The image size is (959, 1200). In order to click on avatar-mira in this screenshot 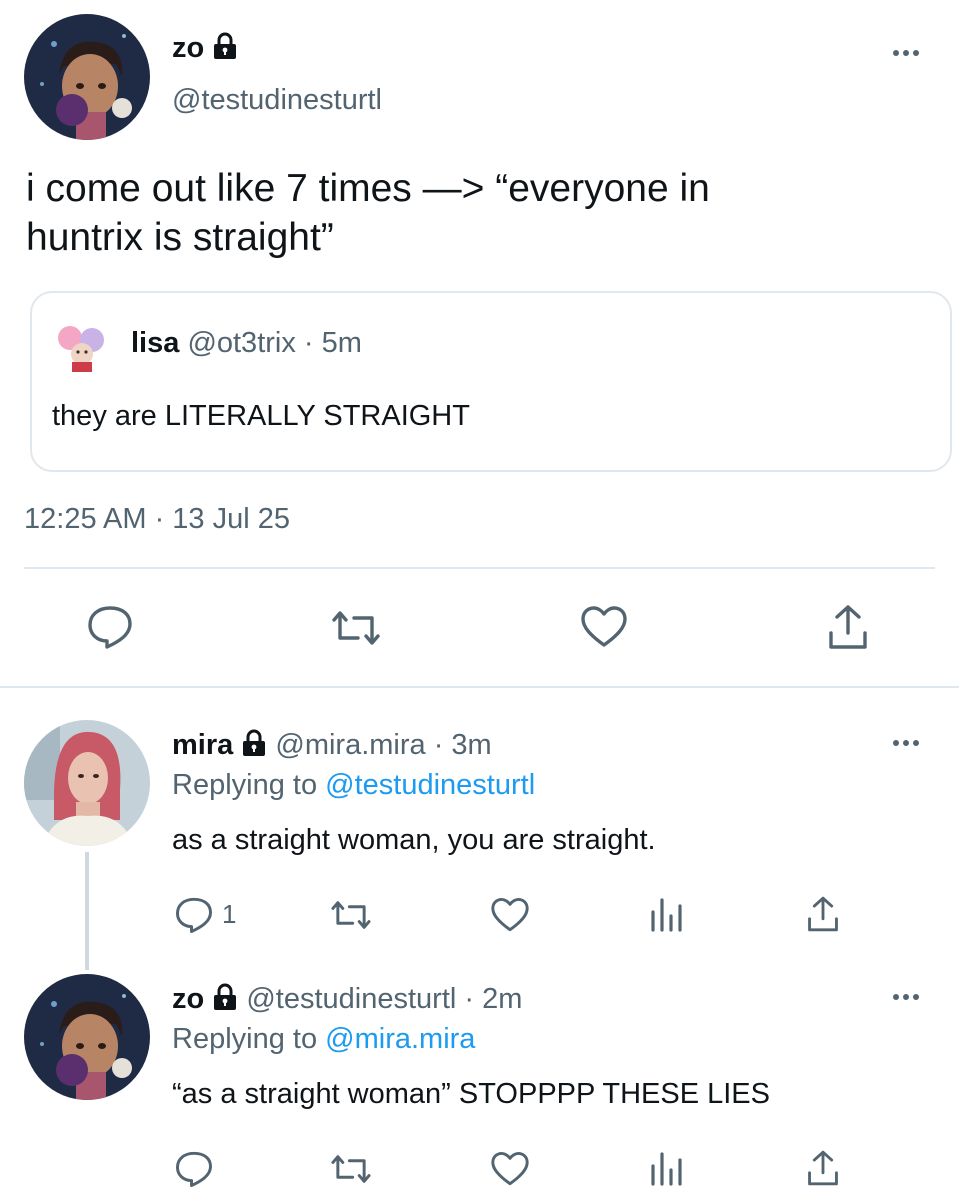, I will do `click(87, 783)`.